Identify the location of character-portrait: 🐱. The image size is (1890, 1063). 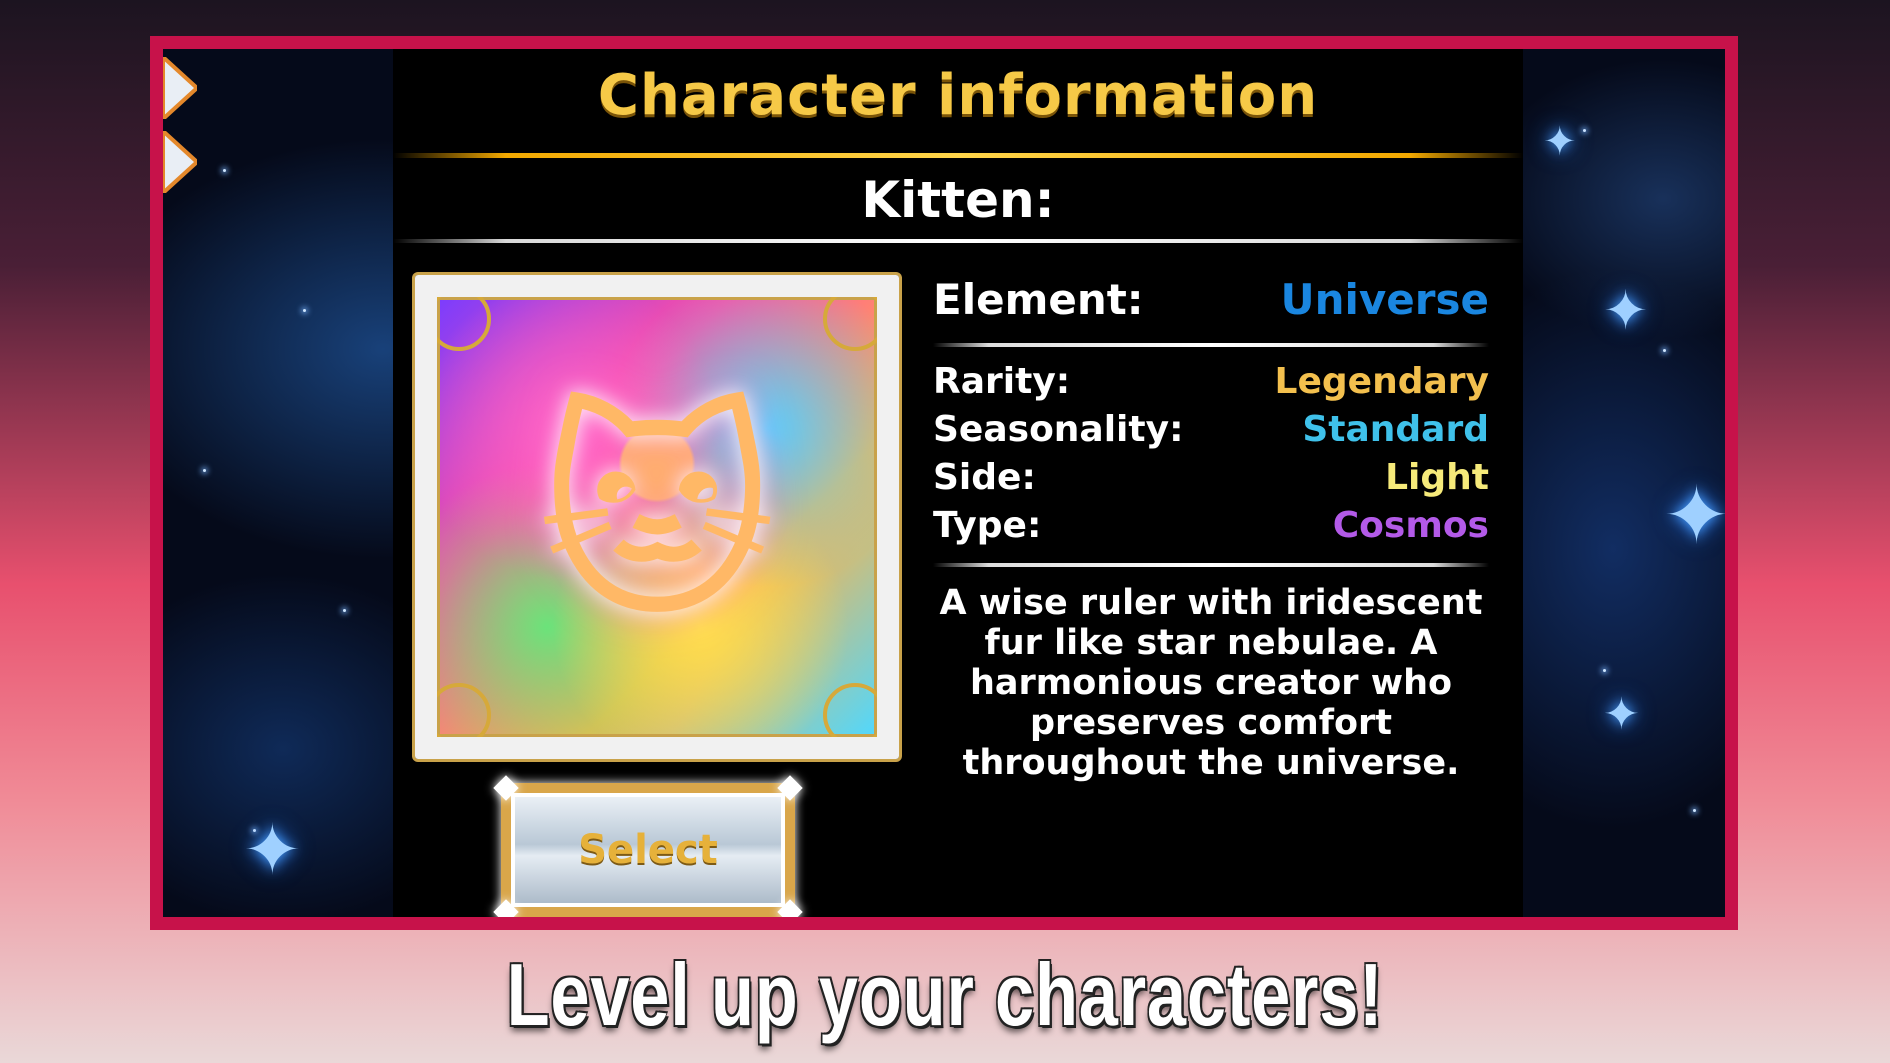
(657, 517).